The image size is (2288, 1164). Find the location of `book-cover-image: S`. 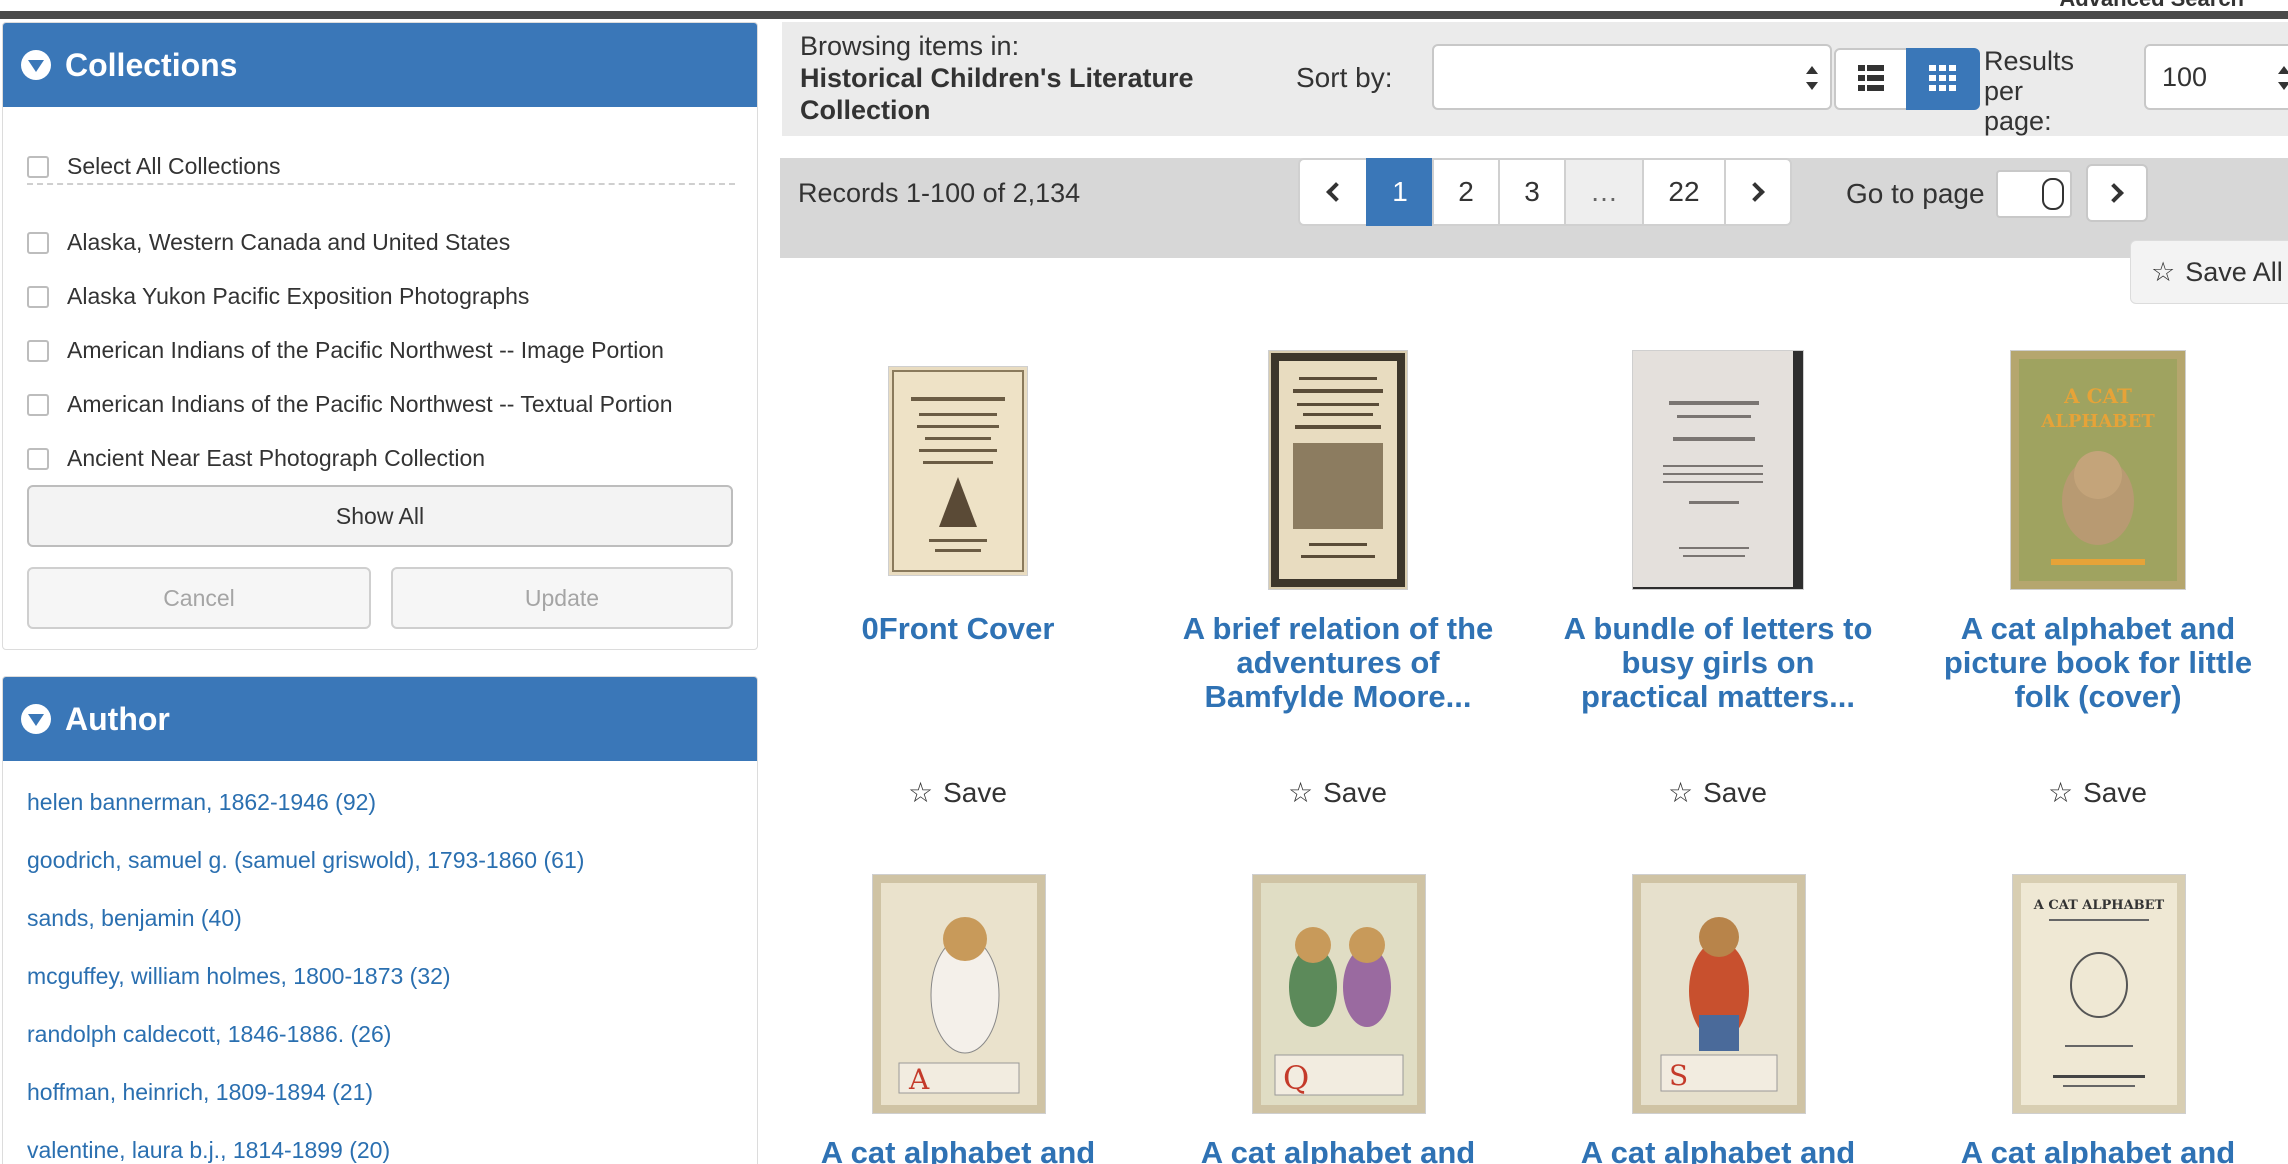

book-cover-image: S is located at coordinates (1719, 994).